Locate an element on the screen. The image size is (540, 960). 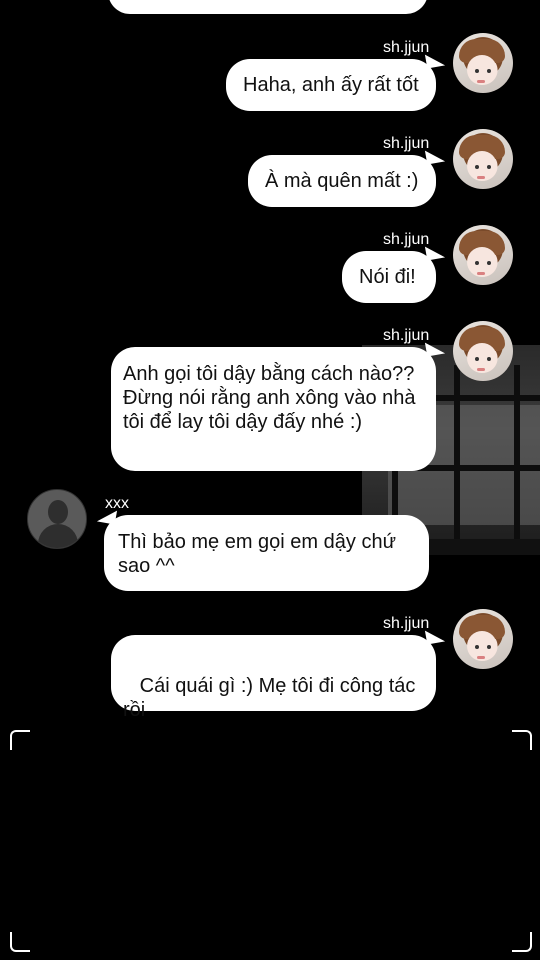
message-bubble: Haha, anh ấy rất tốt is located at coordinates (331, 85).